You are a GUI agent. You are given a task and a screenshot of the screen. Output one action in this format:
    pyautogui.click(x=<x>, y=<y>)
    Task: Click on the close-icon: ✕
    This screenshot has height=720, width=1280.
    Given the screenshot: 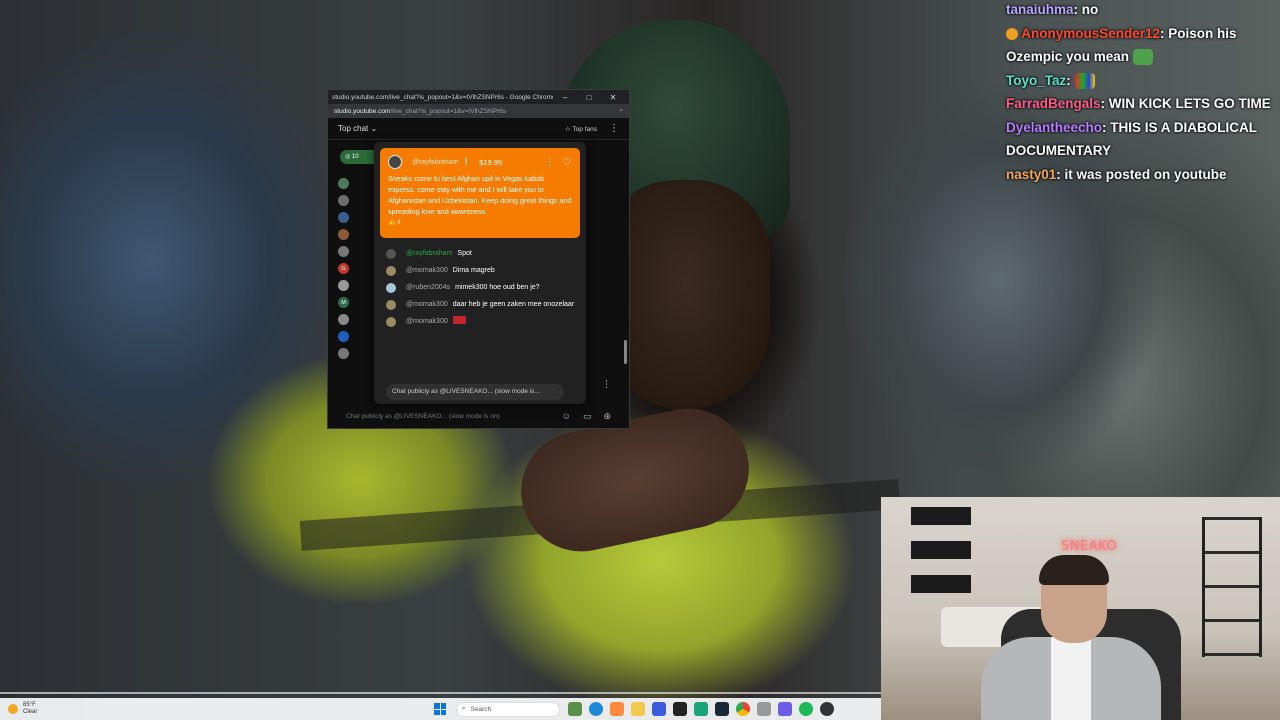 What is the action you would take?
    pyautogui.click(x=613, y=97)
    